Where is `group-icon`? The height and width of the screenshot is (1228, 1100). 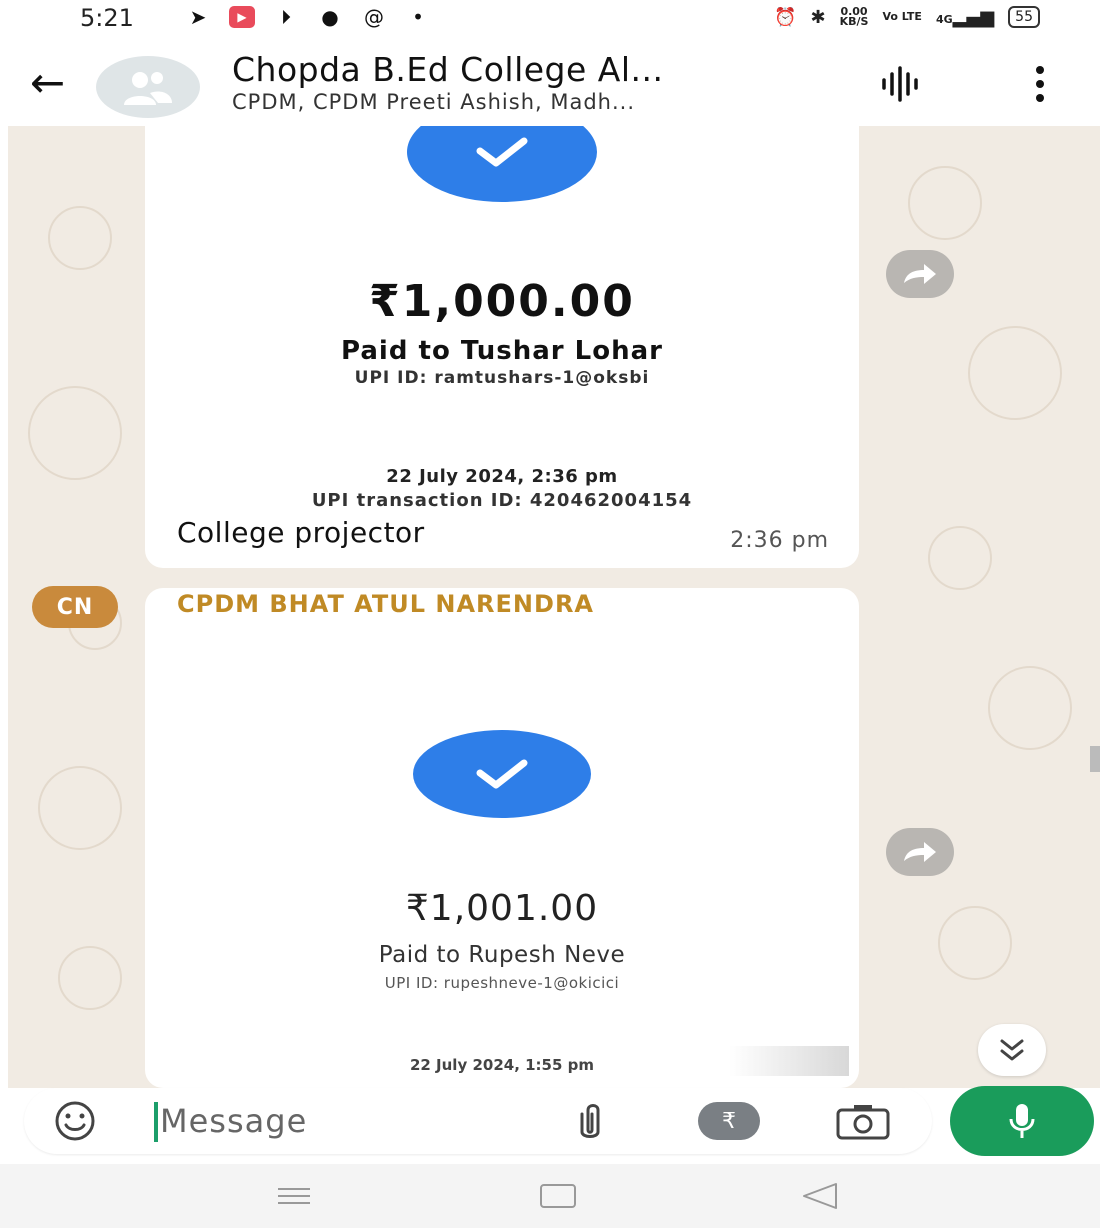 group-icon is located at coordinates (148, 88).